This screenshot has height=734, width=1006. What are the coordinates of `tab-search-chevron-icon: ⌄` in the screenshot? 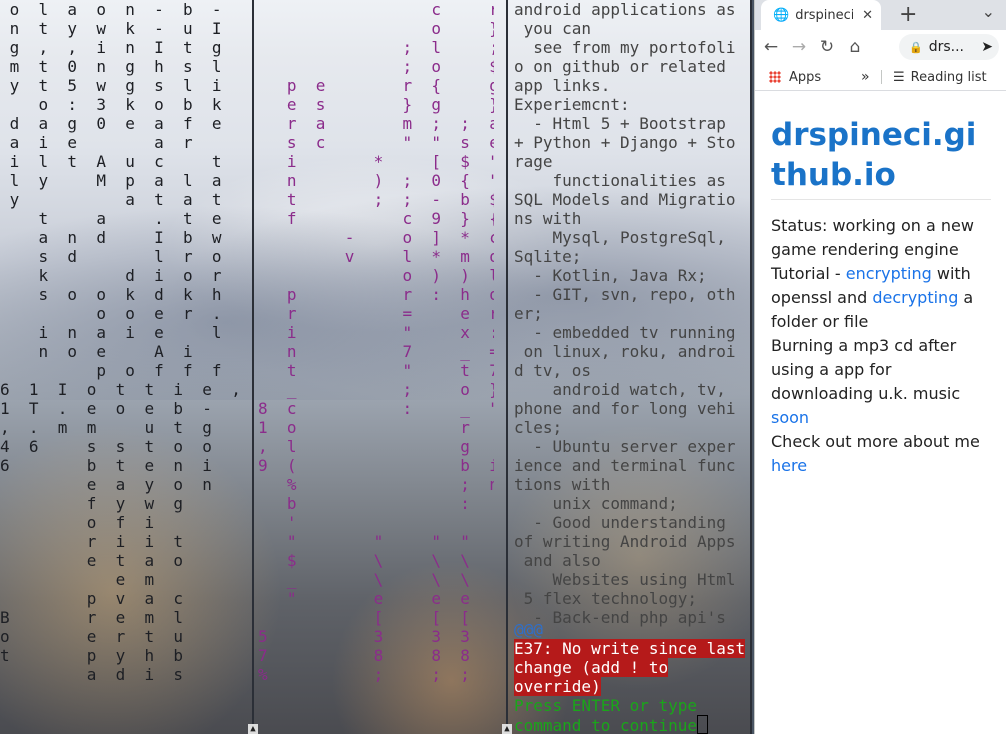 It's located at (988, 11).